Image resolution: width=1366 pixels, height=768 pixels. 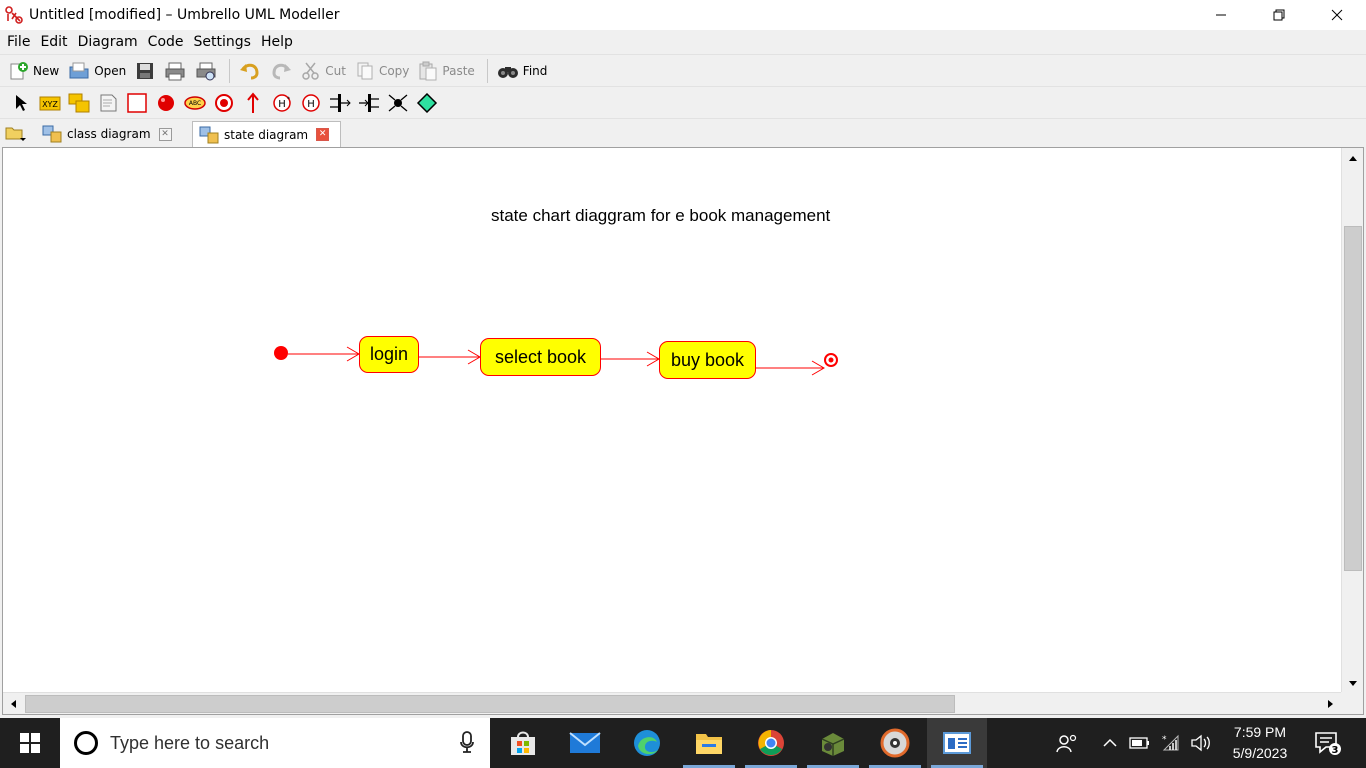 I want to click on scroll-right-arrow-icon, so click(x=1331, y=704).